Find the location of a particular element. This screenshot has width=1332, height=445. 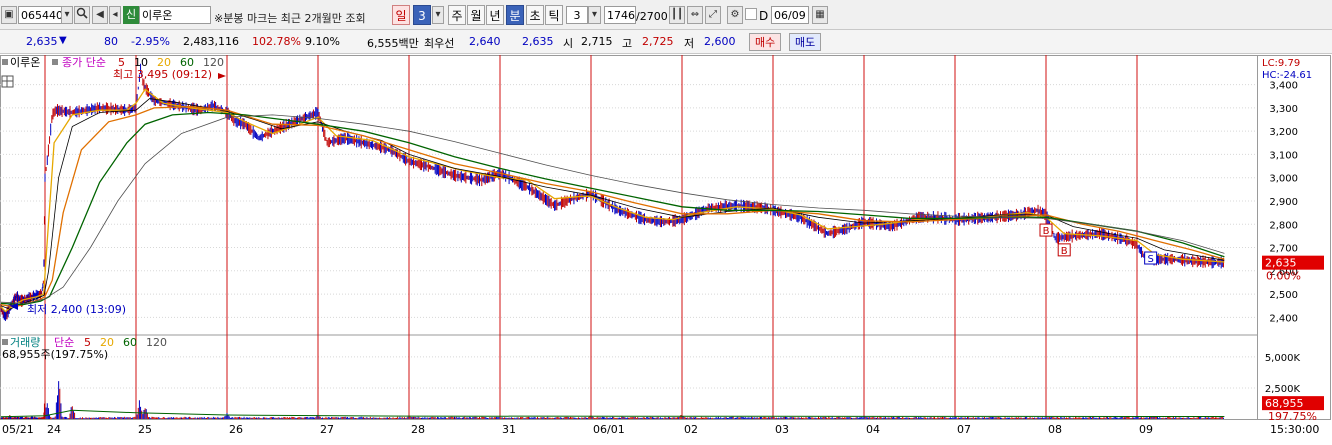

volume-legend-ma: 60 is located at coordinates (130, 342).